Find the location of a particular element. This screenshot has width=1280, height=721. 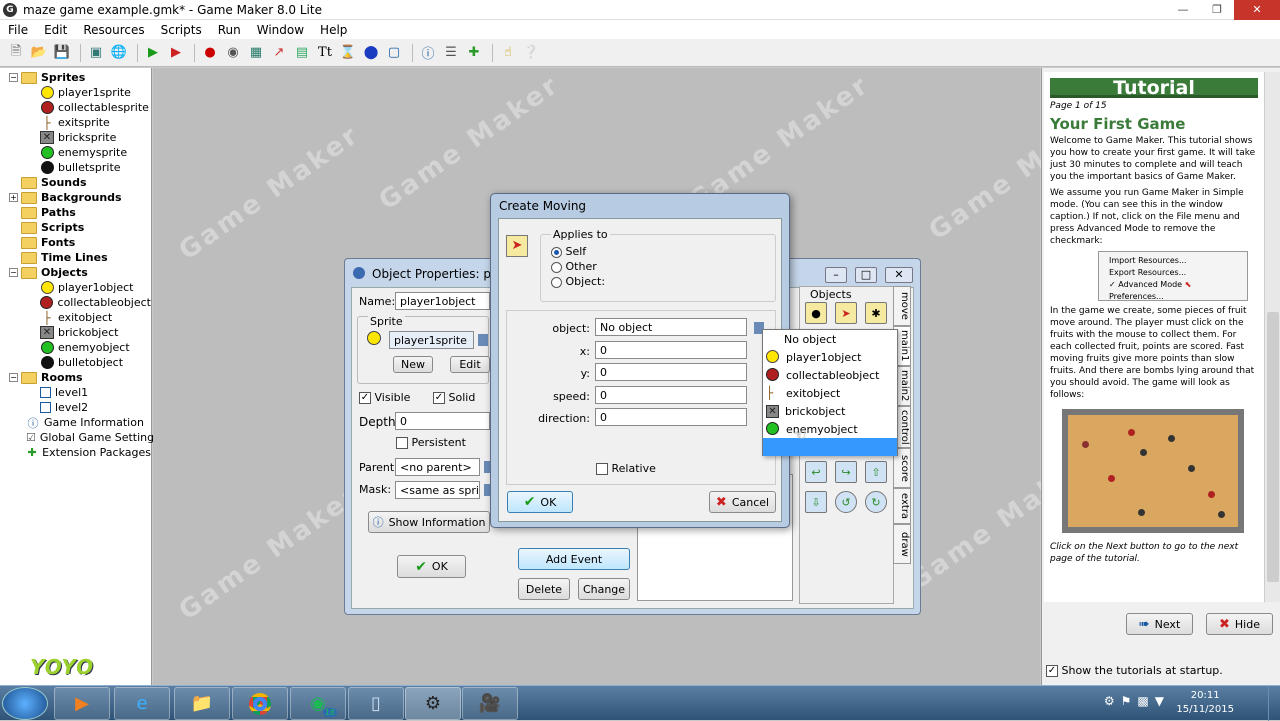

dropdown-item-object: player1object is located at coordinates (830, 357).